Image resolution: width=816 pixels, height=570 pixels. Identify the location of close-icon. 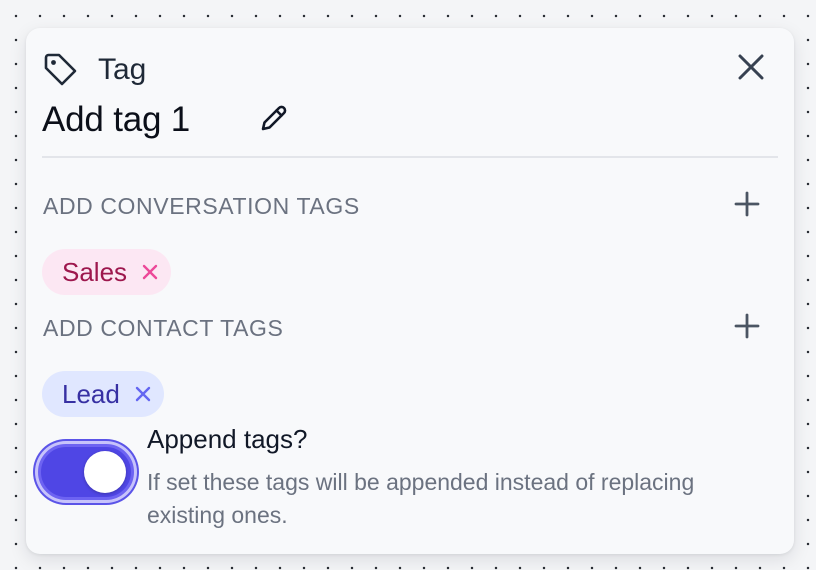
(751, 69).